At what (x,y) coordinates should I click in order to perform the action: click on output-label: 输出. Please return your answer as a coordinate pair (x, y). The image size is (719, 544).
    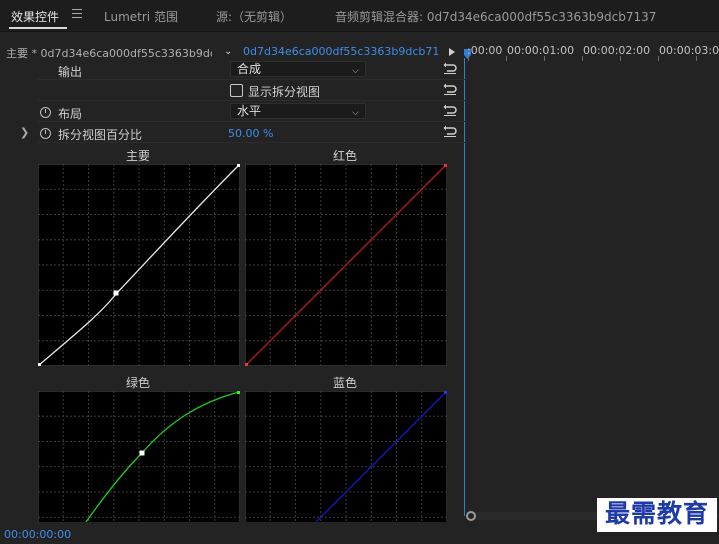
    Looking at the image, I should click on (70, 72).